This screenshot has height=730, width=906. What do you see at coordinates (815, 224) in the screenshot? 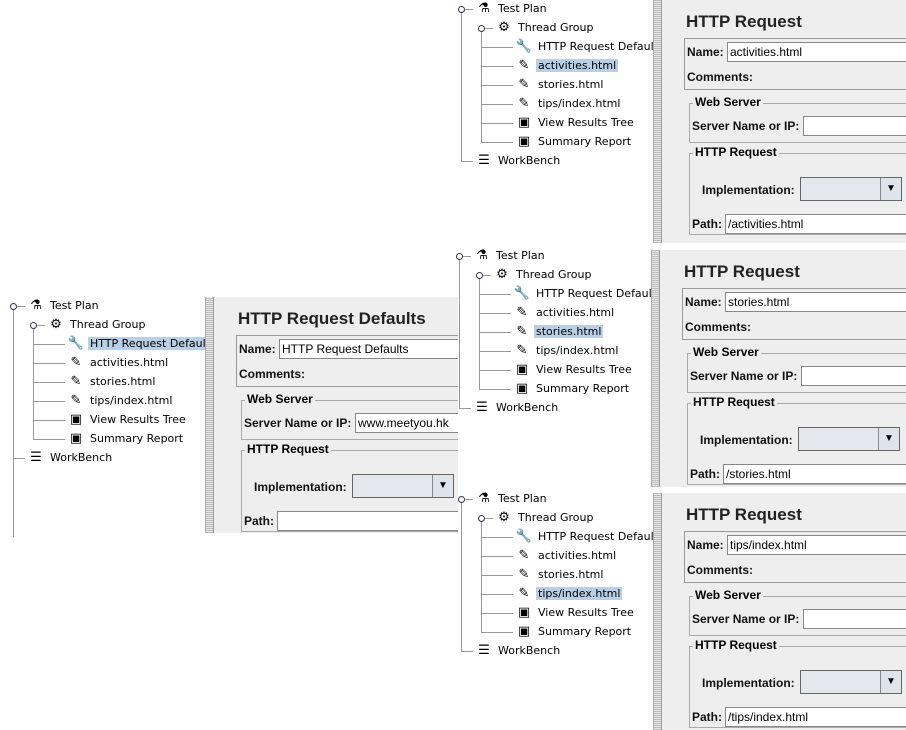
I see `path-input: /activities.html` at bounding box center [815, 224].